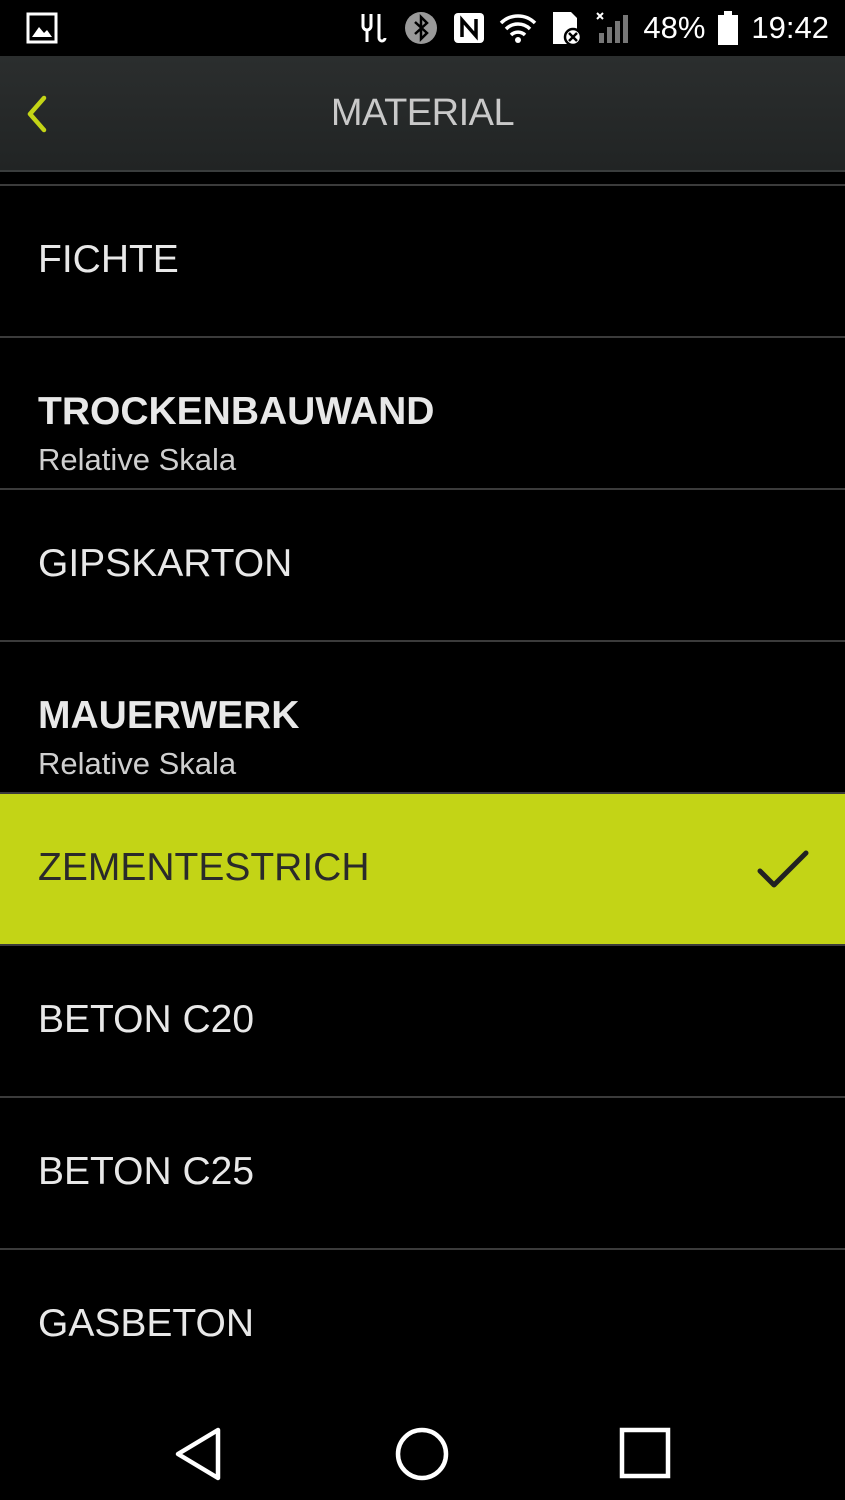 The height and width of the screenshot is (1500, 845). Describe the element at coordinates (374, 28) in the screenshot. I see `usb-icon` at that location.